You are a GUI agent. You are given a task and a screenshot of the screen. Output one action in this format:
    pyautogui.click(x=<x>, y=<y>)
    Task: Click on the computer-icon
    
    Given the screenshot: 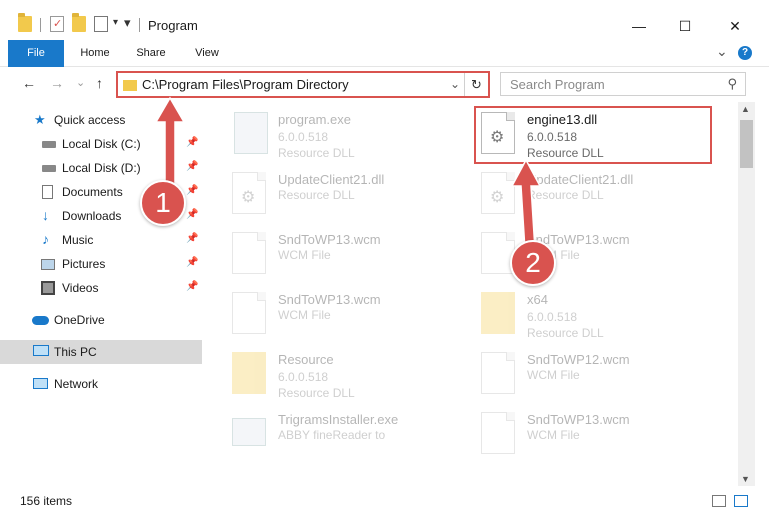 What is the action you would take?
    pyautogui.click(x=41, y=350)
    